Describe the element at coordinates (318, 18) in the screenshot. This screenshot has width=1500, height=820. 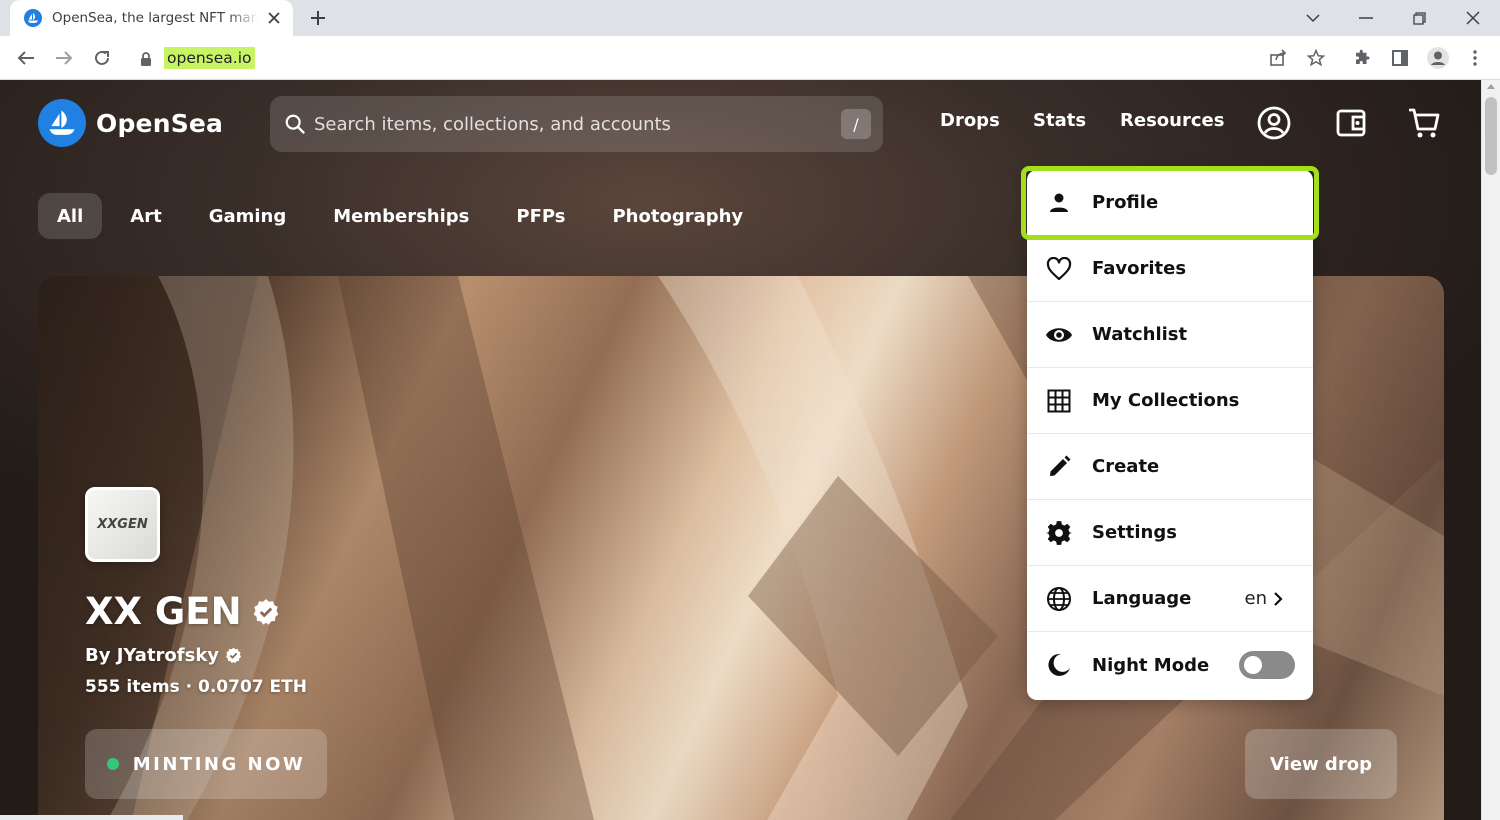
I see `new-tab-icon` at that location.